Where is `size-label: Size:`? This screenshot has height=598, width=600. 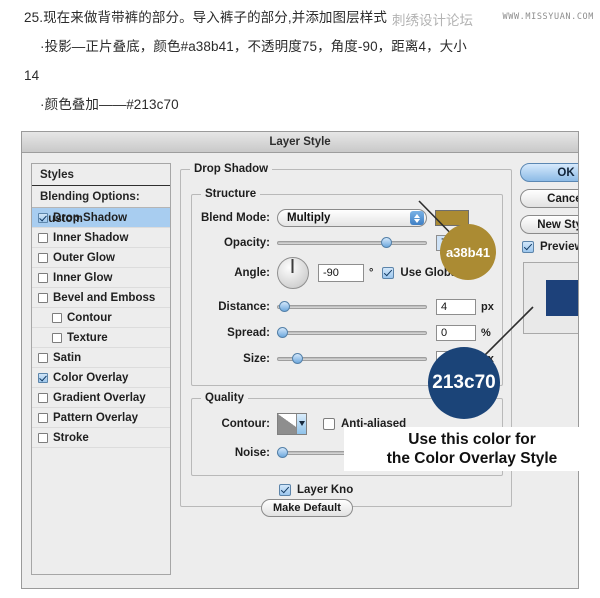
size-label: Size: is located at coordinates (256, 359).